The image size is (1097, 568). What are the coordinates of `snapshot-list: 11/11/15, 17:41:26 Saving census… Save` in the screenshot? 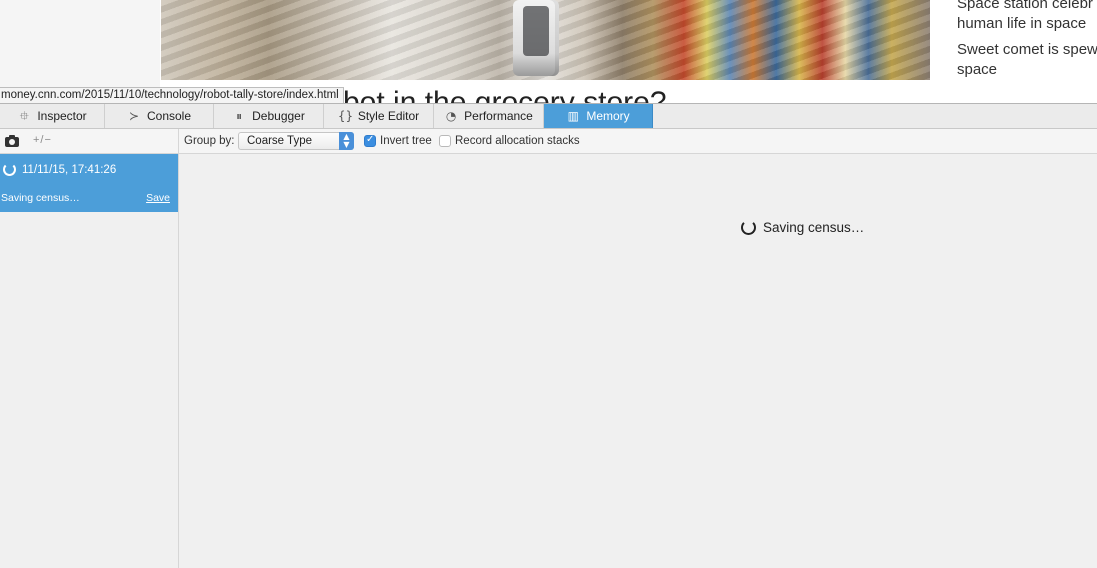 It's located at (89, 361).